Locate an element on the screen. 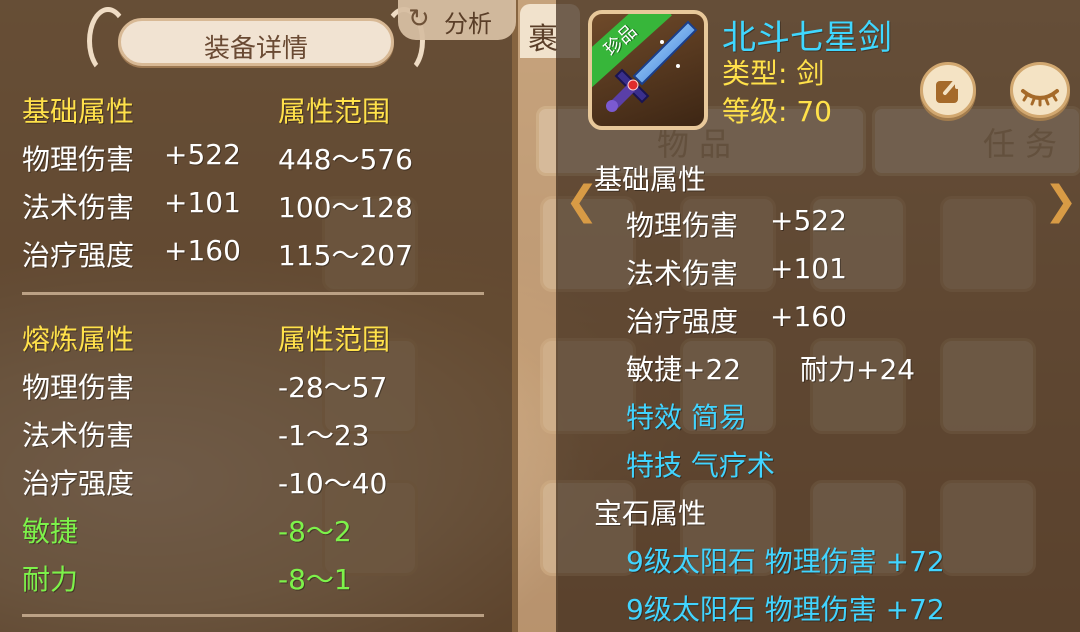 This screenshot has height=632, width=1080. item-stat-name: 治疗强度 is located at coordinates (682, 321).